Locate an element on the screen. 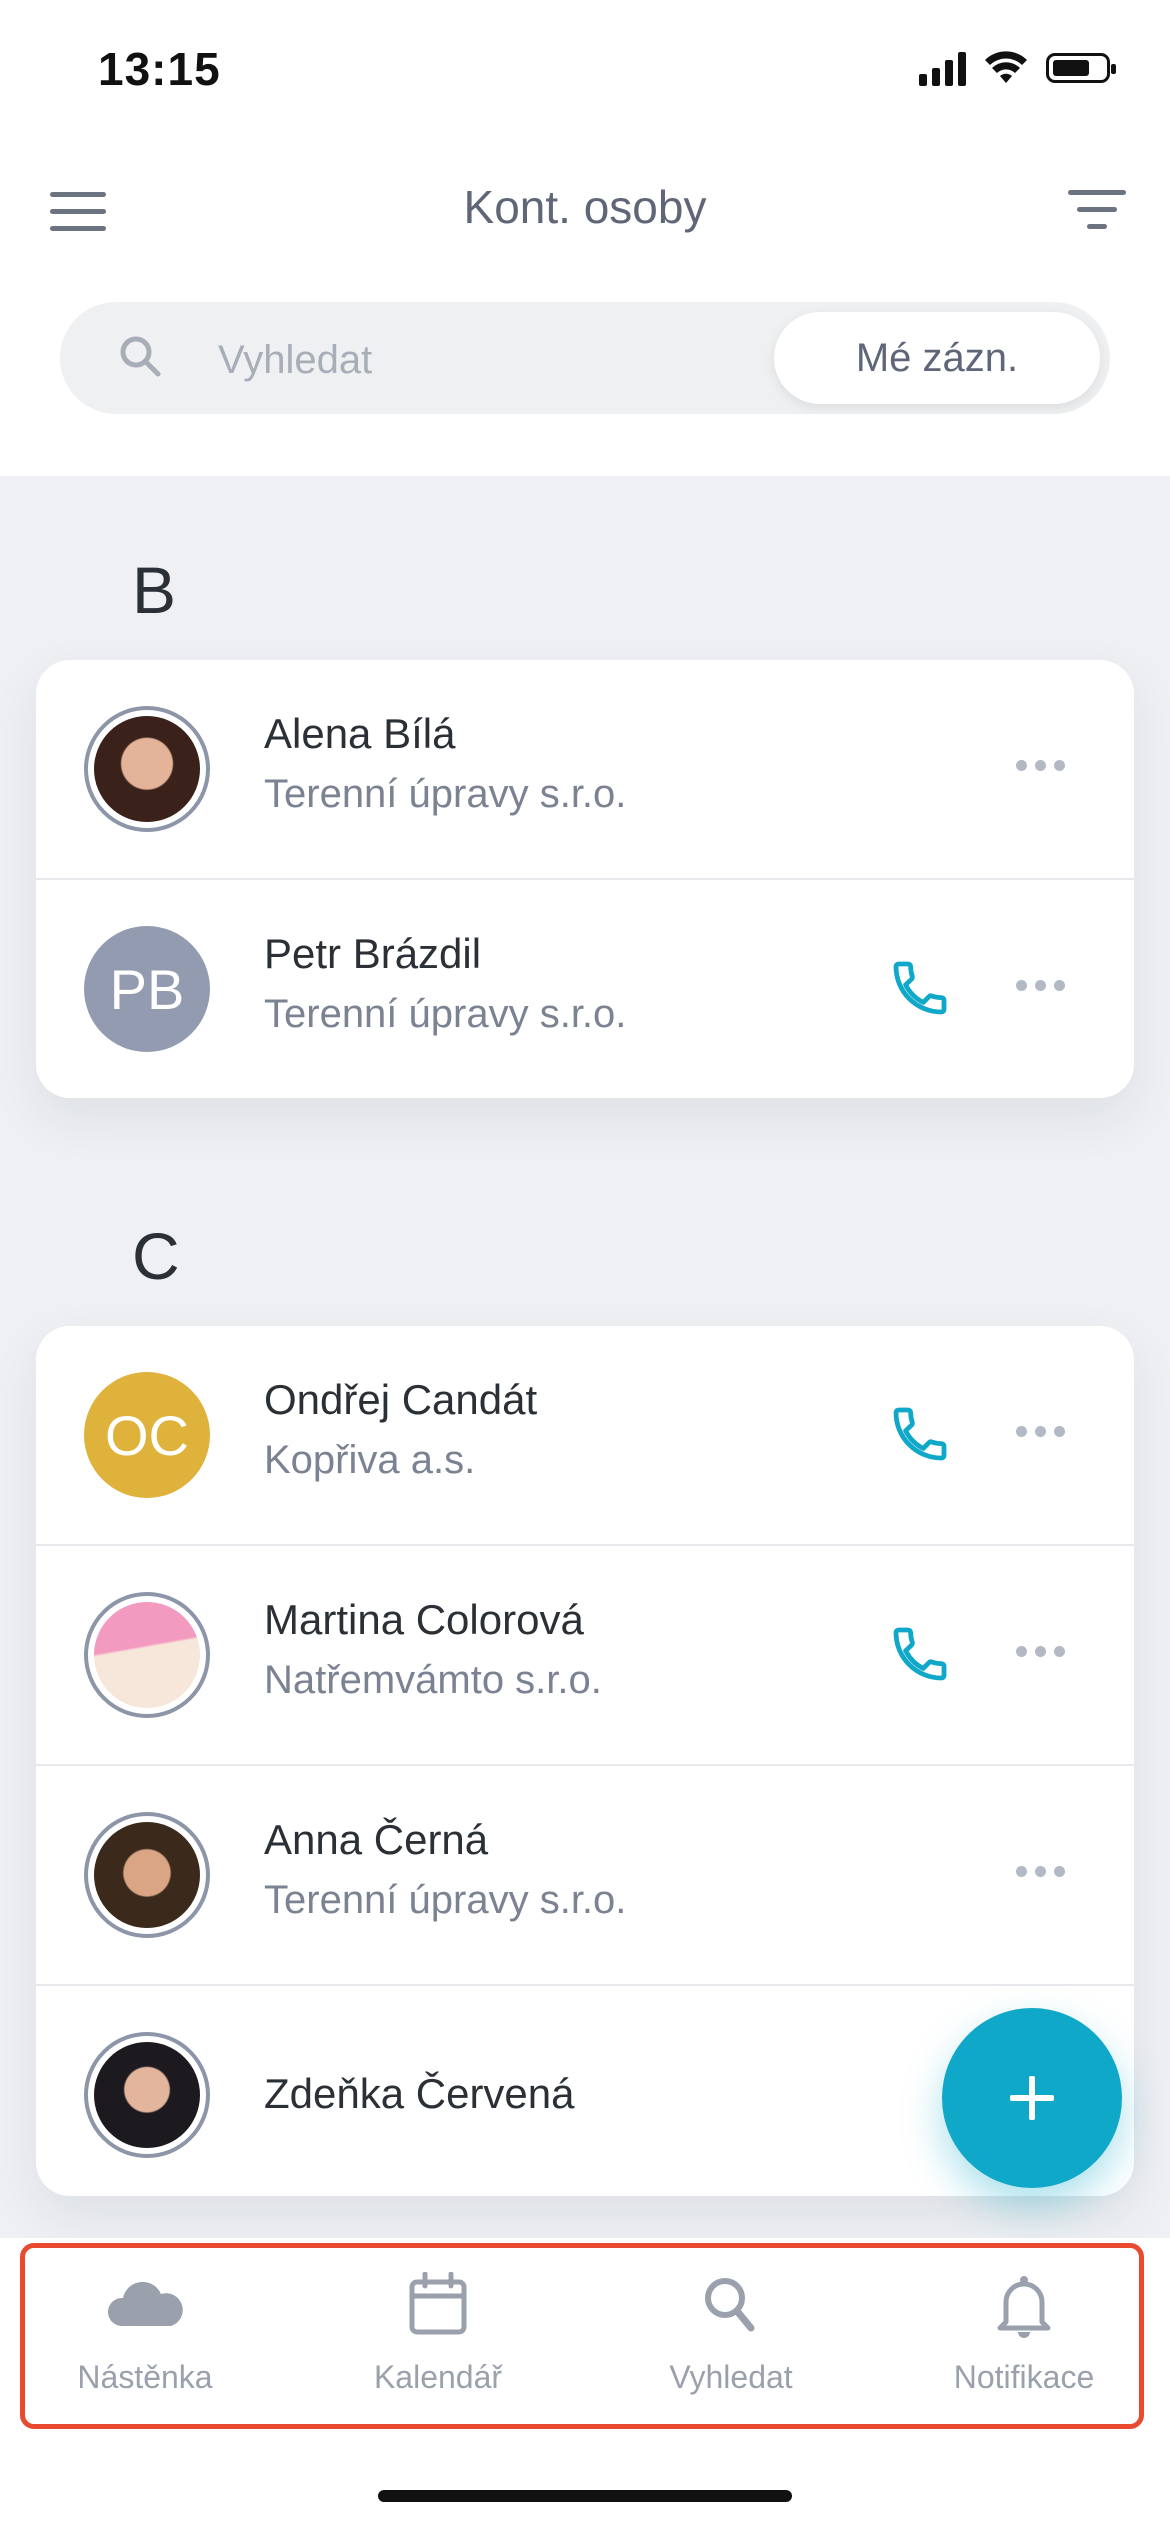  contact-name: Ondřej Candát is located at coordinates (401, 1399).